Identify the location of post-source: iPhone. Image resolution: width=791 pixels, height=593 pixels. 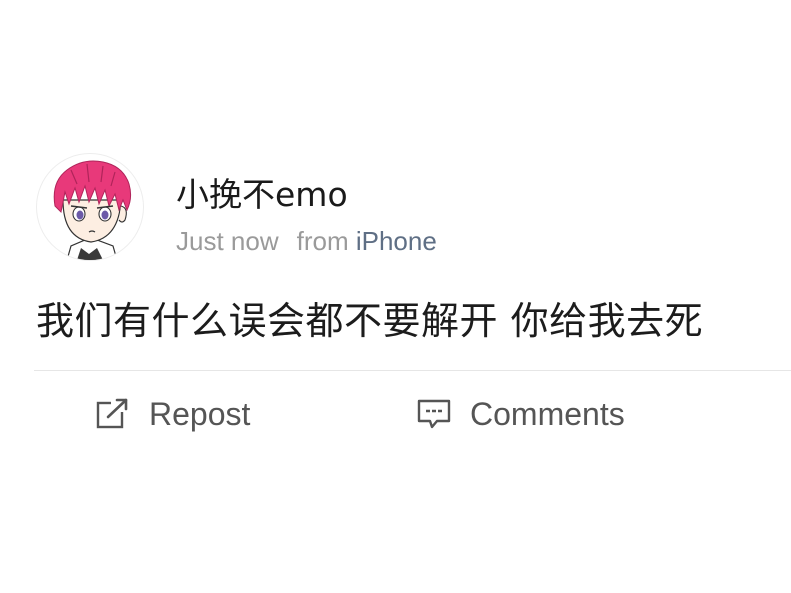
(396, 241).